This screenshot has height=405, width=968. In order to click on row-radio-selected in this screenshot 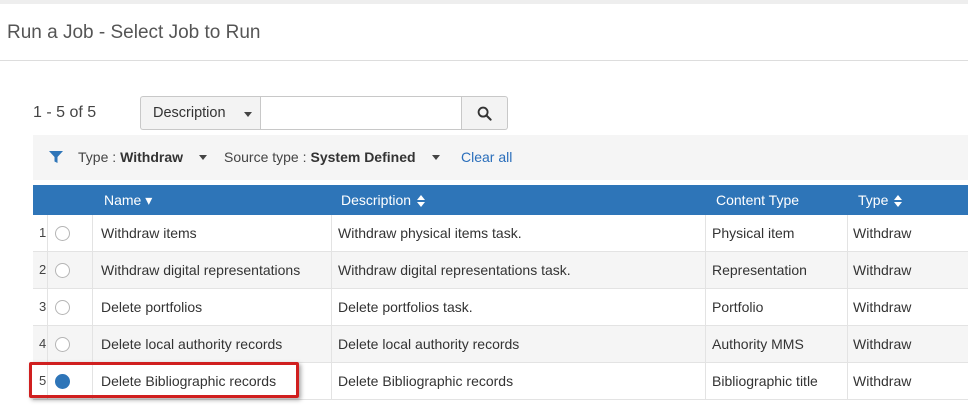, I will do `click(62, 381)`.